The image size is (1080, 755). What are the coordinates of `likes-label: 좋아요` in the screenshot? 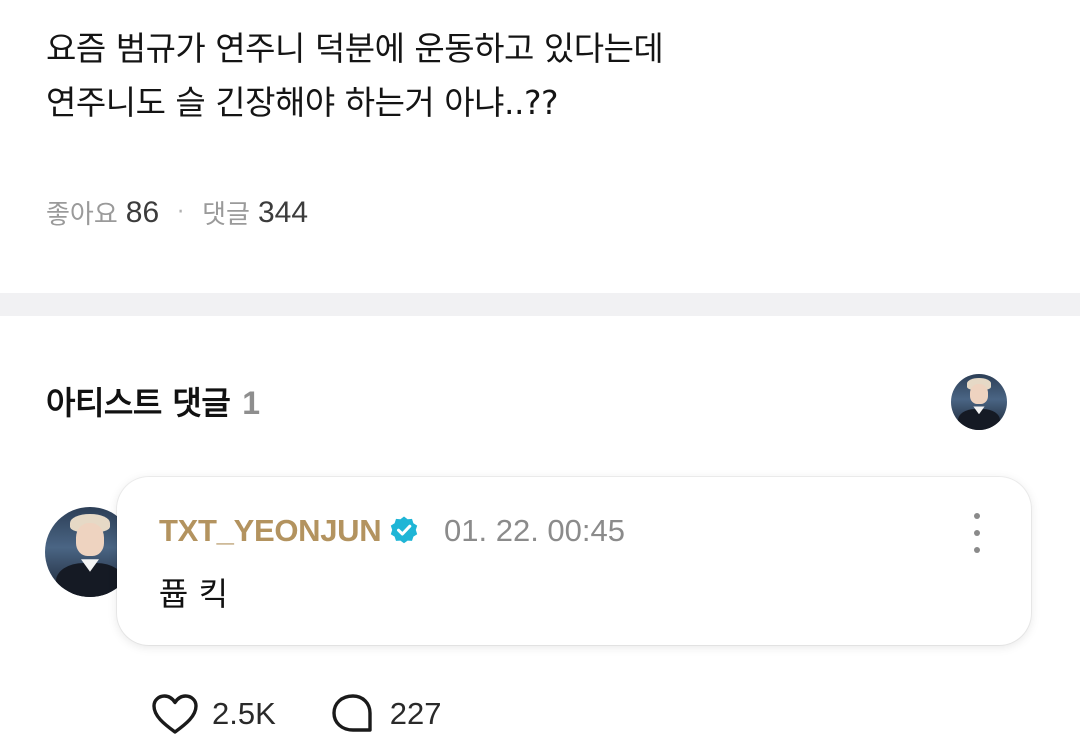 It's located at (82, 212).